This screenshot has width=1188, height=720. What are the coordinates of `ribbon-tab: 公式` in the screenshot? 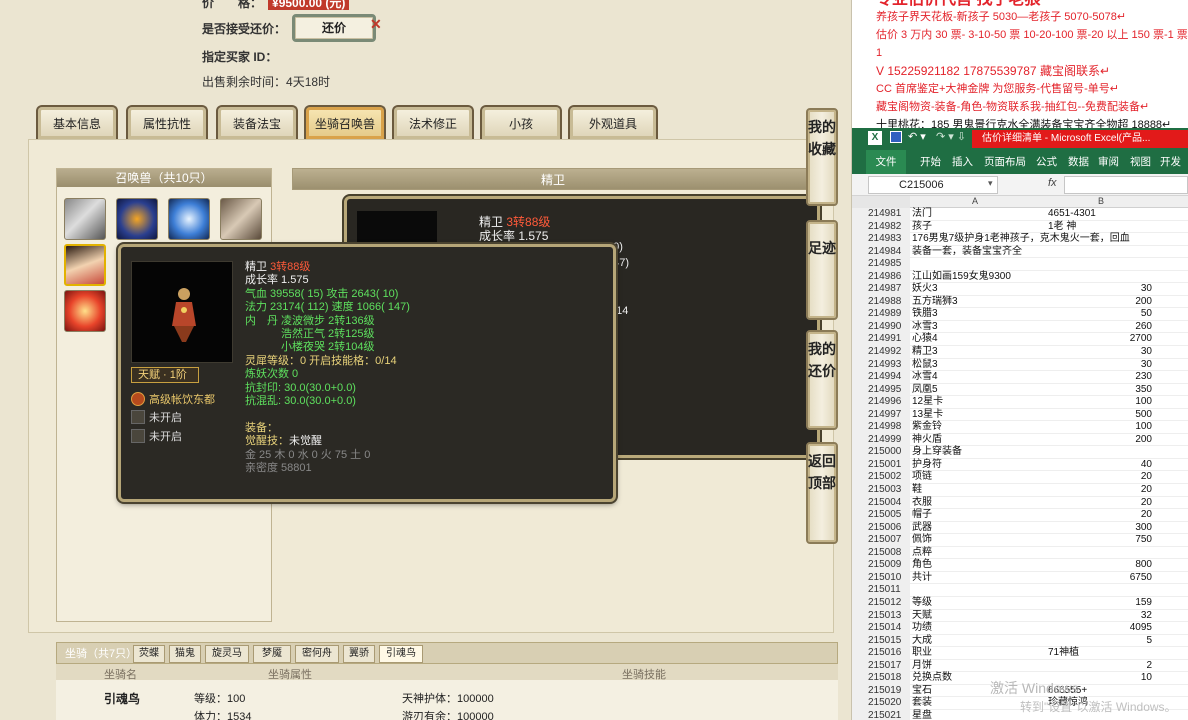 It's located at (1046, 162).